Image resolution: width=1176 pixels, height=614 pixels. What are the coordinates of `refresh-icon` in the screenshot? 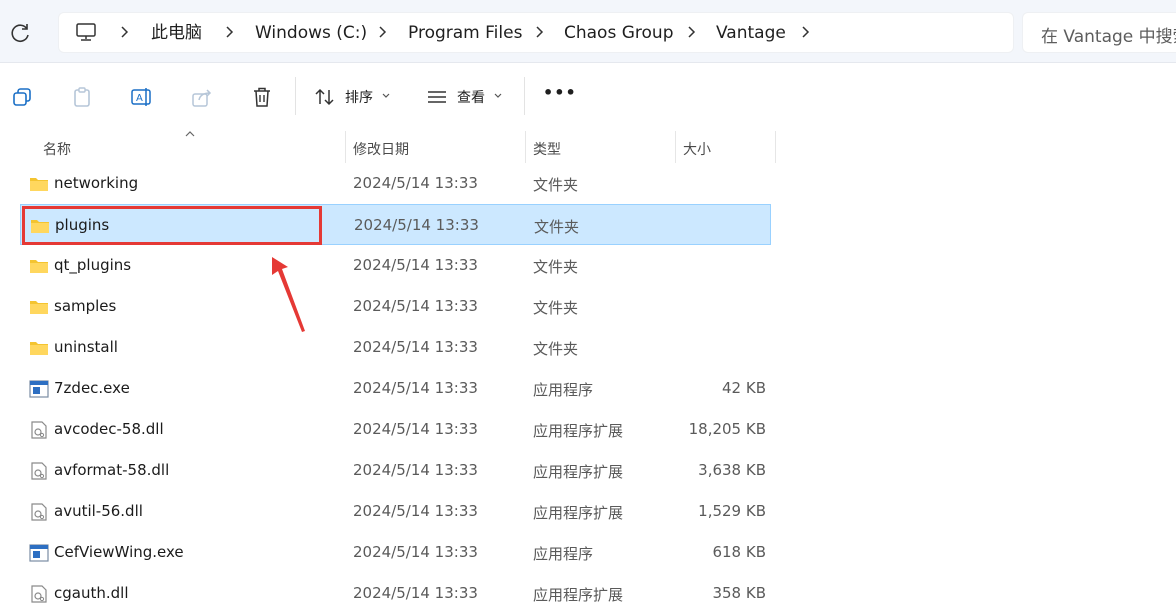 It's located at (20, 33).